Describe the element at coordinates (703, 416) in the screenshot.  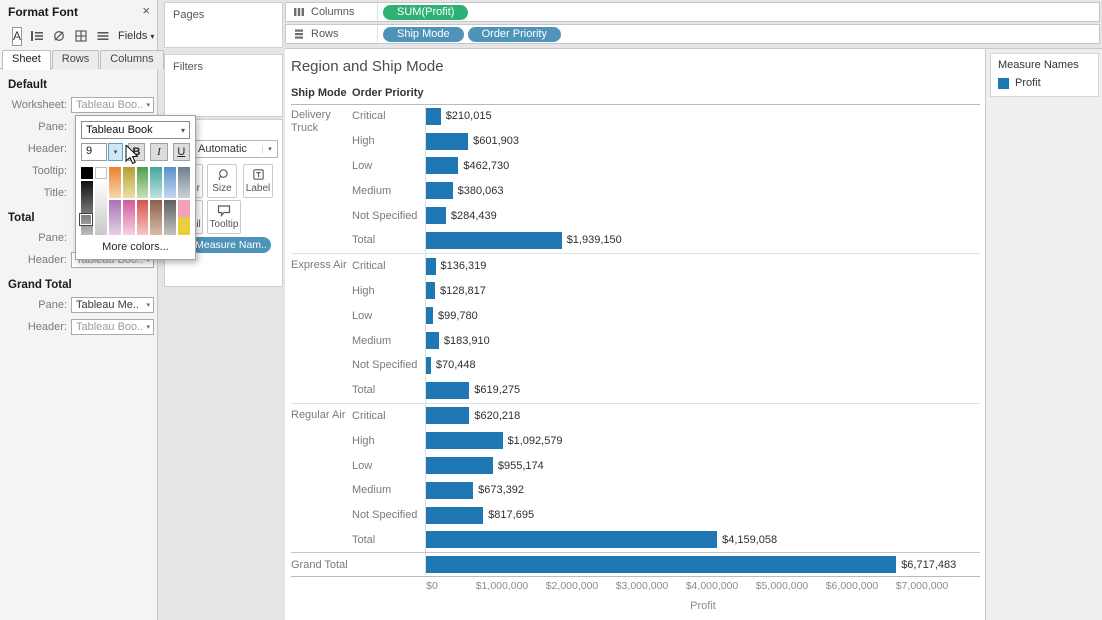
I see `bar-cell: $620,218` at that location.